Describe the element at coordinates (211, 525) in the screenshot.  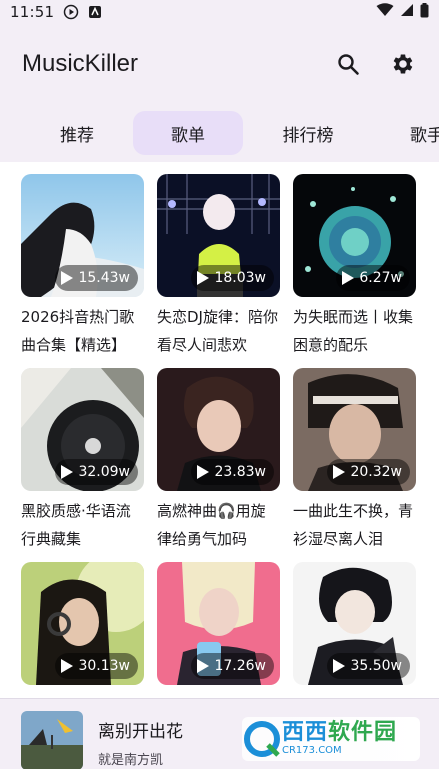
I see `playlist-title: 高燃神曲🎧用旋律给勇气加码` at that location.